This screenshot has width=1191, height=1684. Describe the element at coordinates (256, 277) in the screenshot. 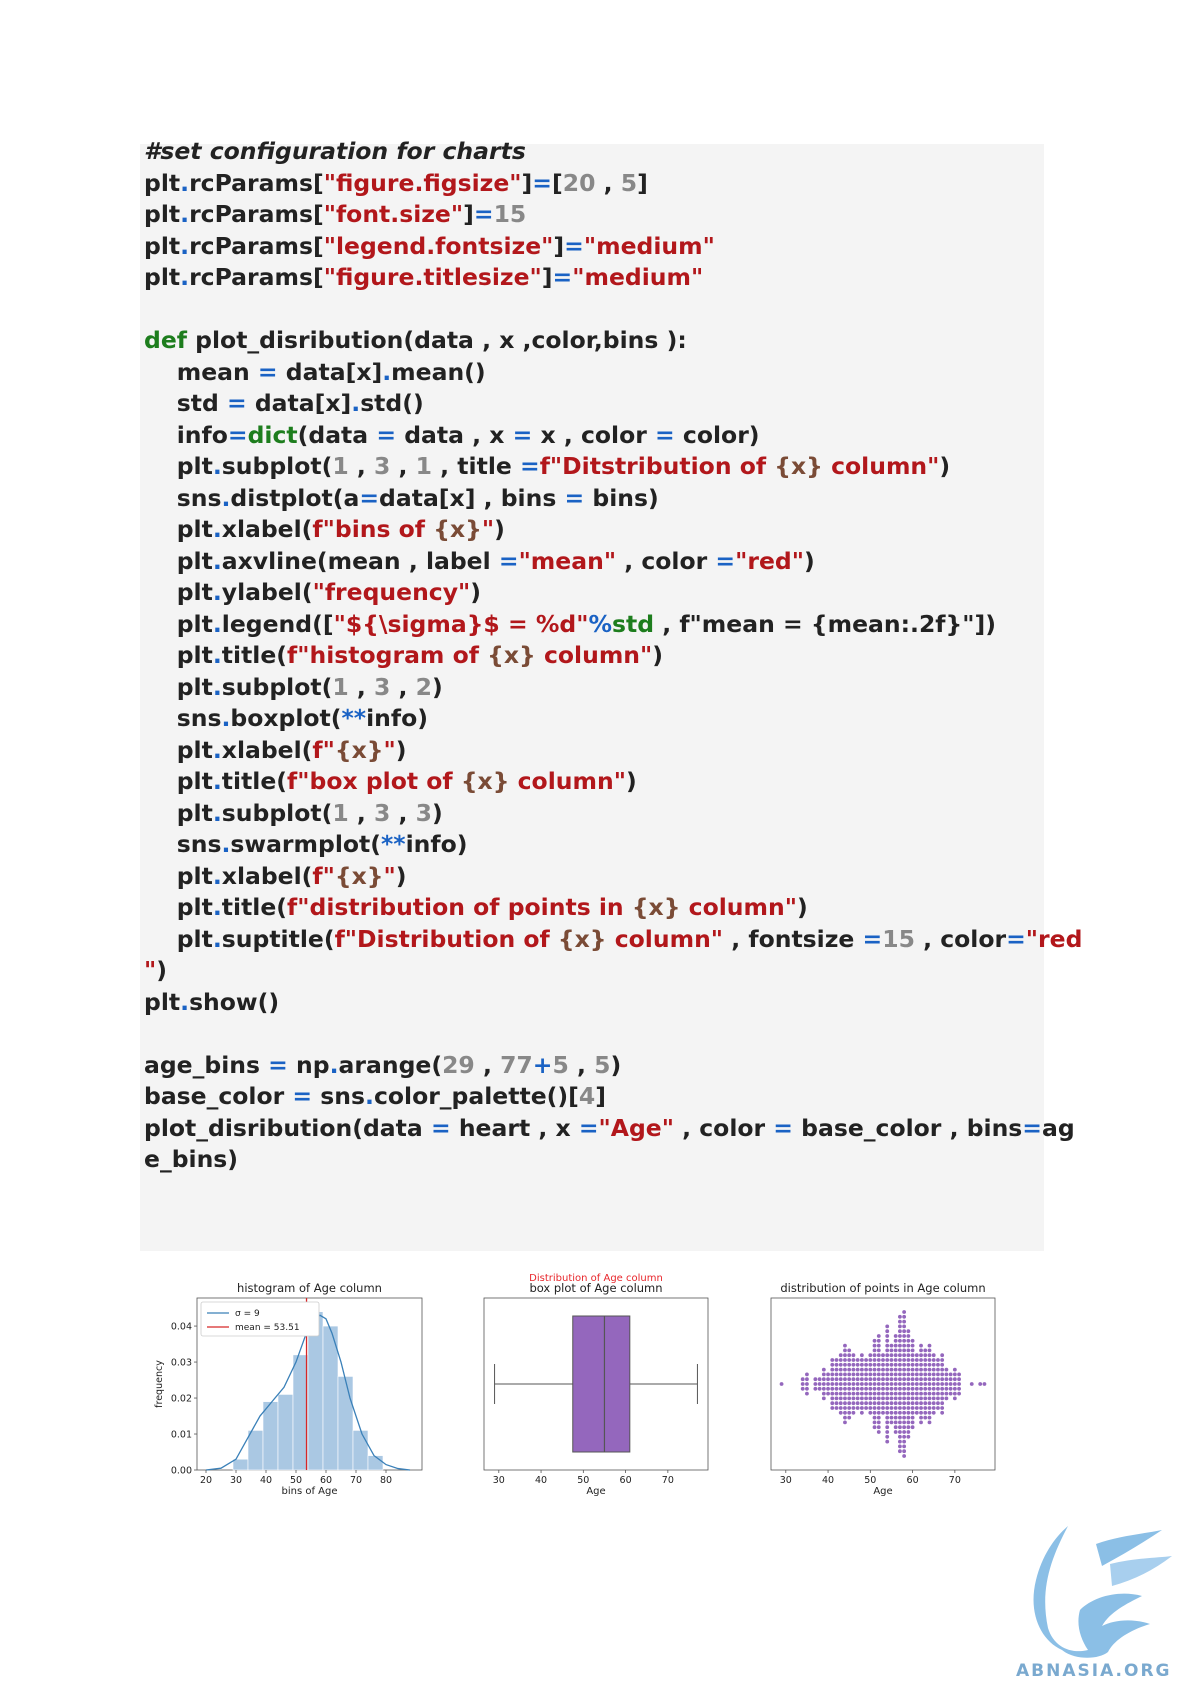

I see `code-token: rcParams[` at that location.